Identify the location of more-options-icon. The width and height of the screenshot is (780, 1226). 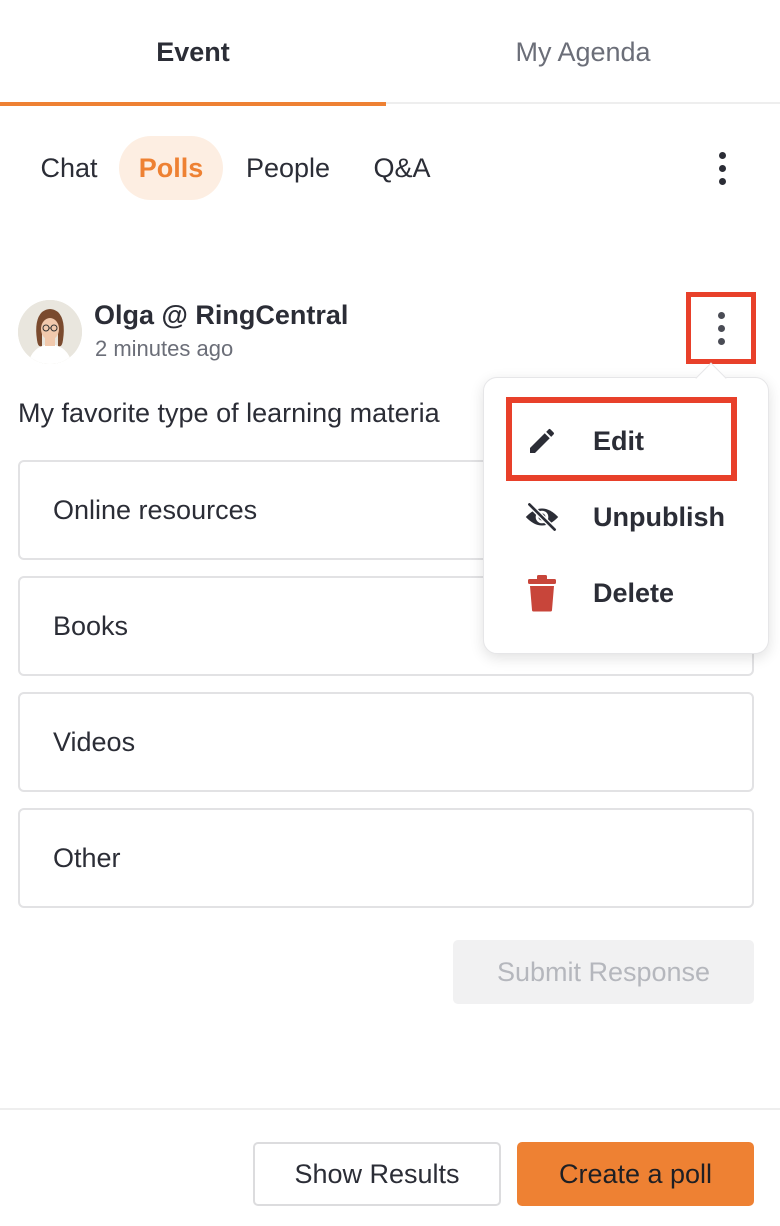
(722, 168).